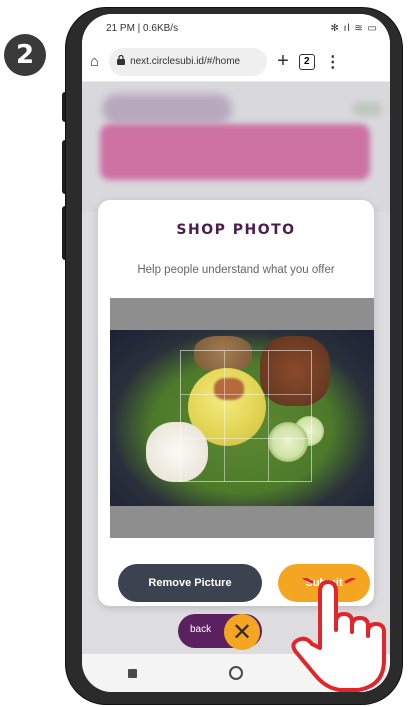  Describe the element at coordinates (338, 635) in the screenshot. I see `hand-pointer-icon` at that location.